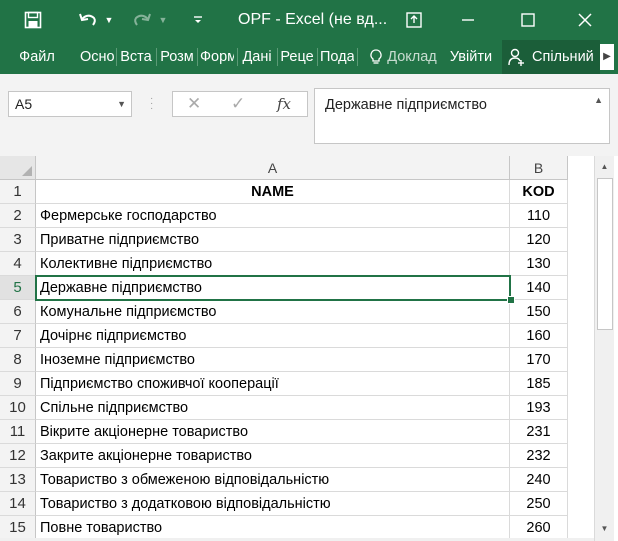  Describe the element at coordinates (163, 20) in the screenshot. I see `redo-dropdown-icon: ▼` at that location.